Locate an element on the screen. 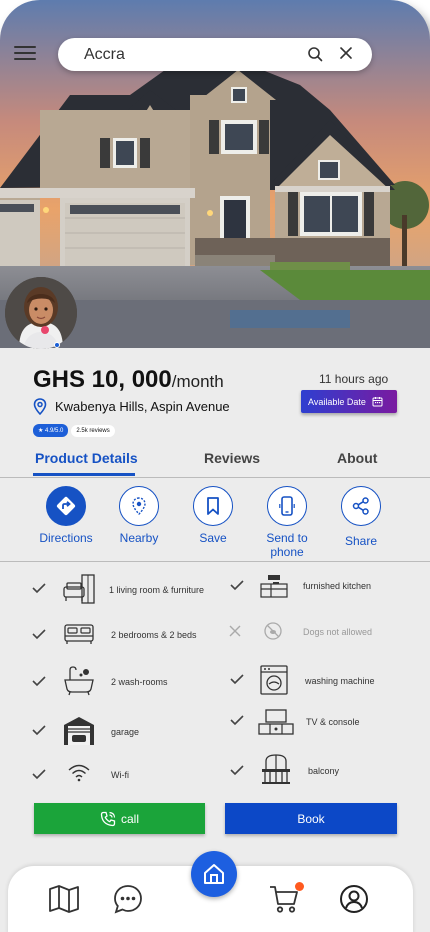 The width and height of the screenshot is (430, 932). price-unit: /month is located at coordinates (197, 381).